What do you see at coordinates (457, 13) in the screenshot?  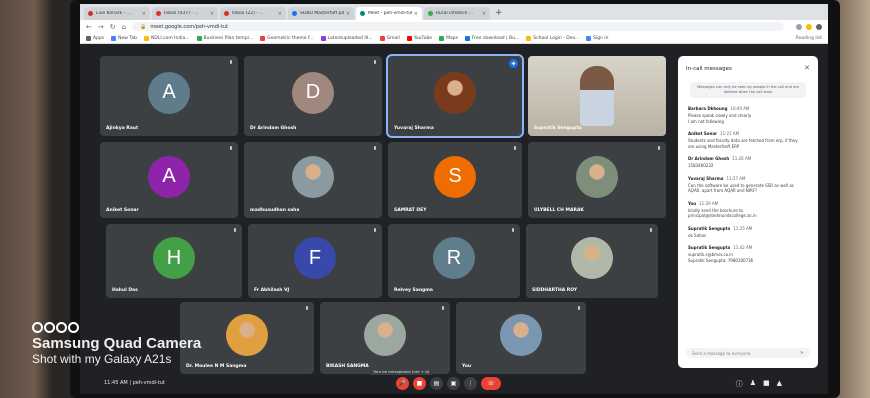 I see `browser-tab: Rural infotech ... ×` at bounding box center [457, 13].